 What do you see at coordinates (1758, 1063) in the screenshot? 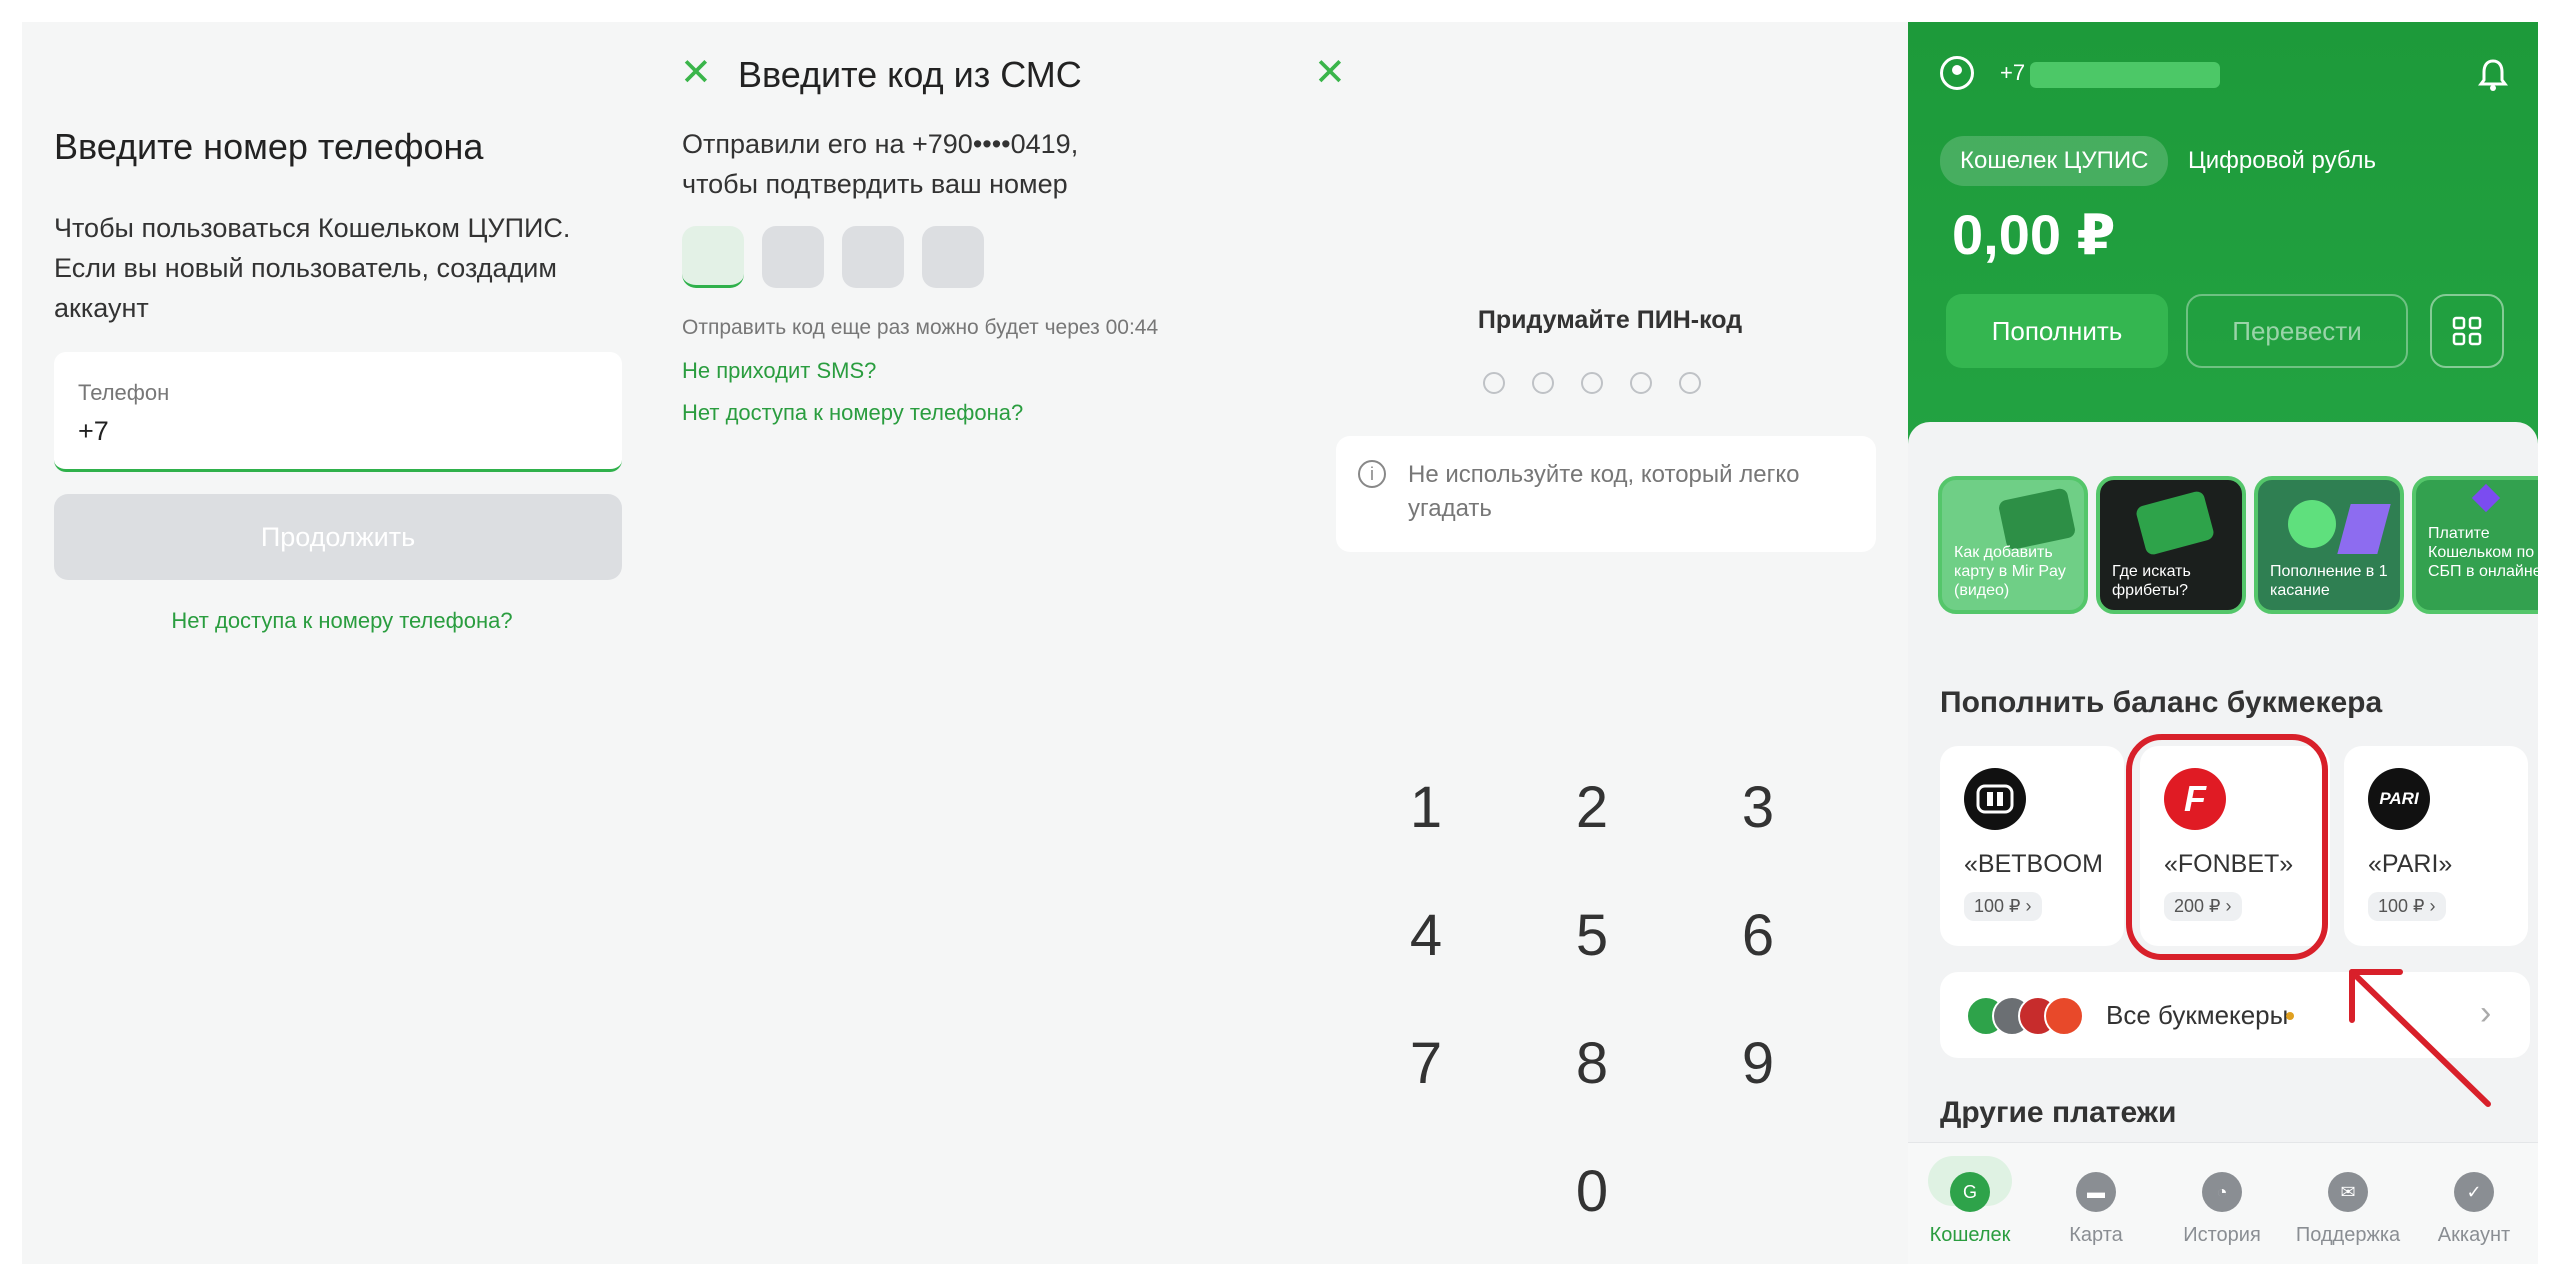
I see `keypad-key-9: 9` at bounding box center [1758, 1063].